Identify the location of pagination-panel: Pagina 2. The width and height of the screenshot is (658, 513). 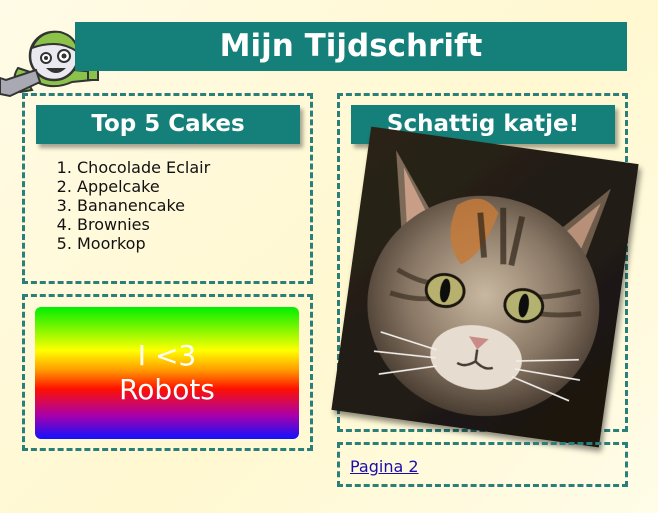
(482, 464).